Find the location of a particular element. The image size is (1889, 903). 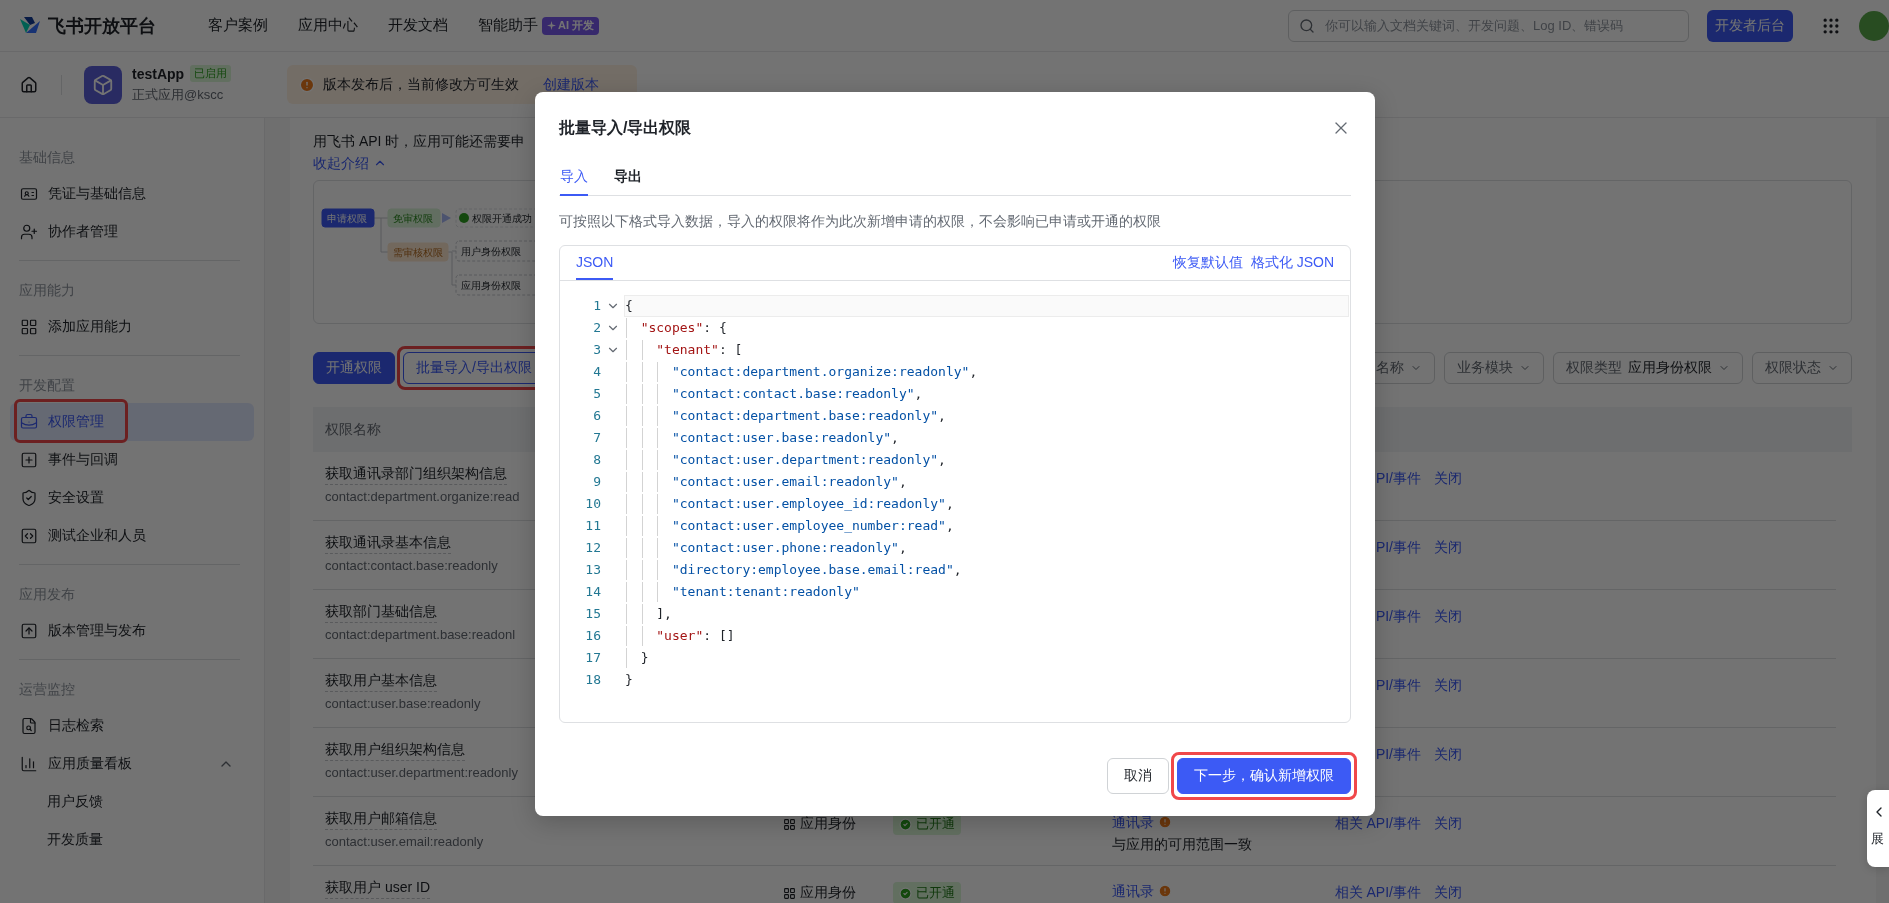

console-button: 开发者后台 is located at coordinates (1750, 25).